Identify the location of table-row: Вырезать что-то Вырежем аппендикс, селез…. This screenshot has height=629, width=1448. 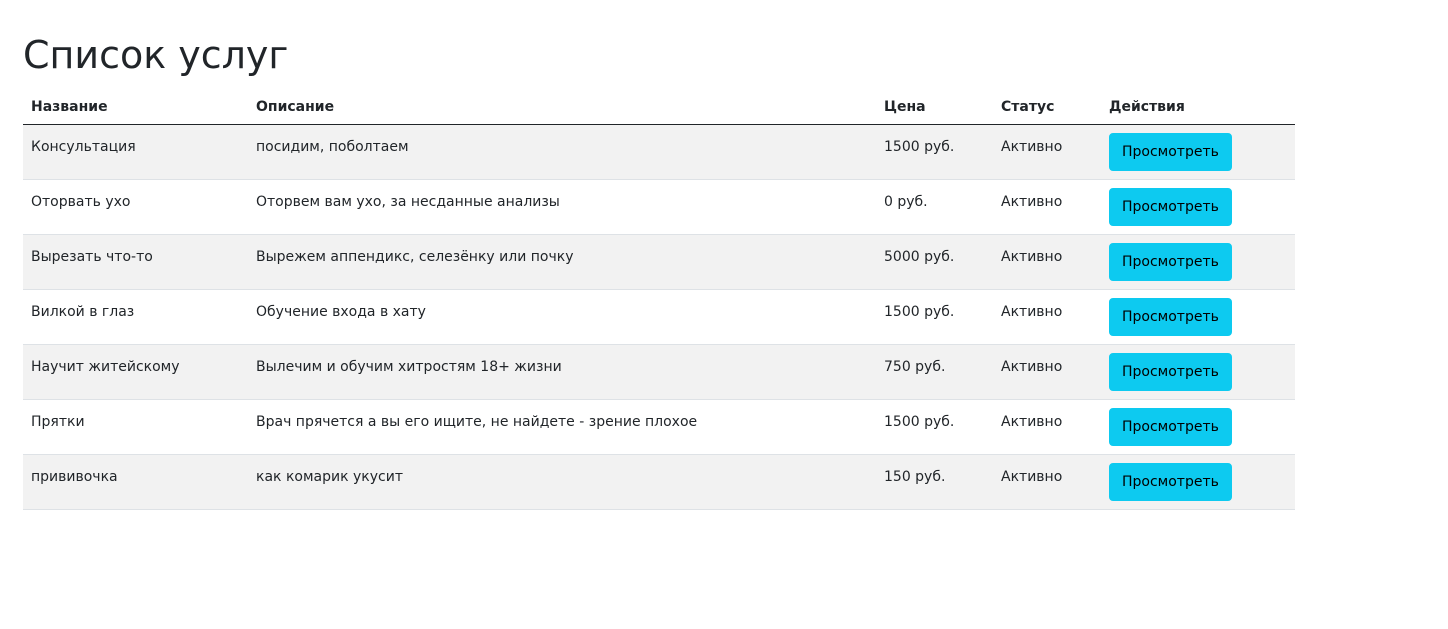
(659, 262).